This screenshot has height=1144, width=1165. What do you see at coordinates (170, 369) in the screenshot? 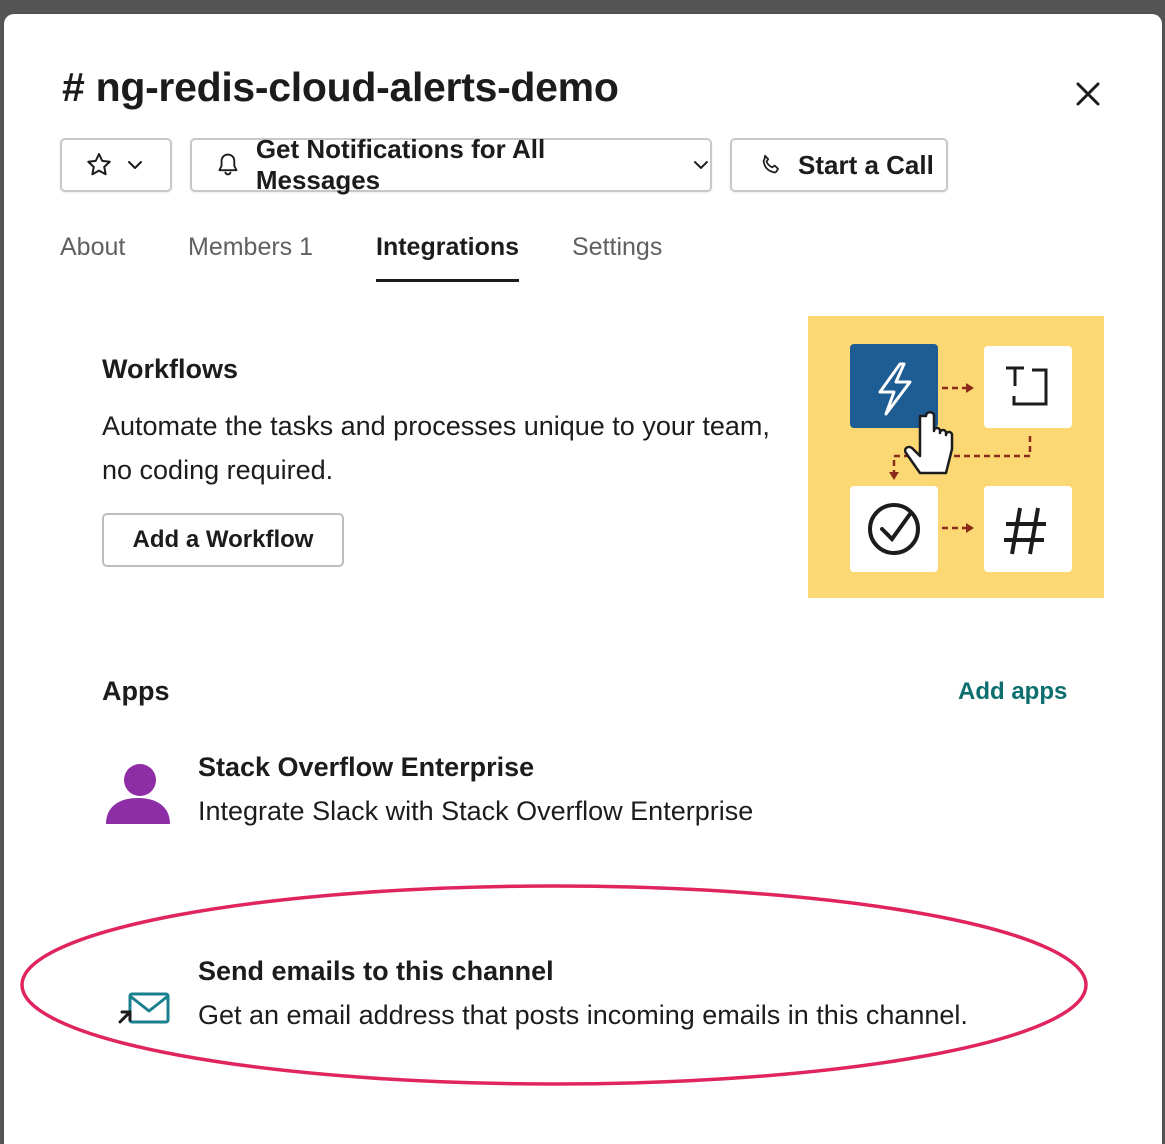
I see `workflows-heading: Workflows` at bounding box center [170, 369].